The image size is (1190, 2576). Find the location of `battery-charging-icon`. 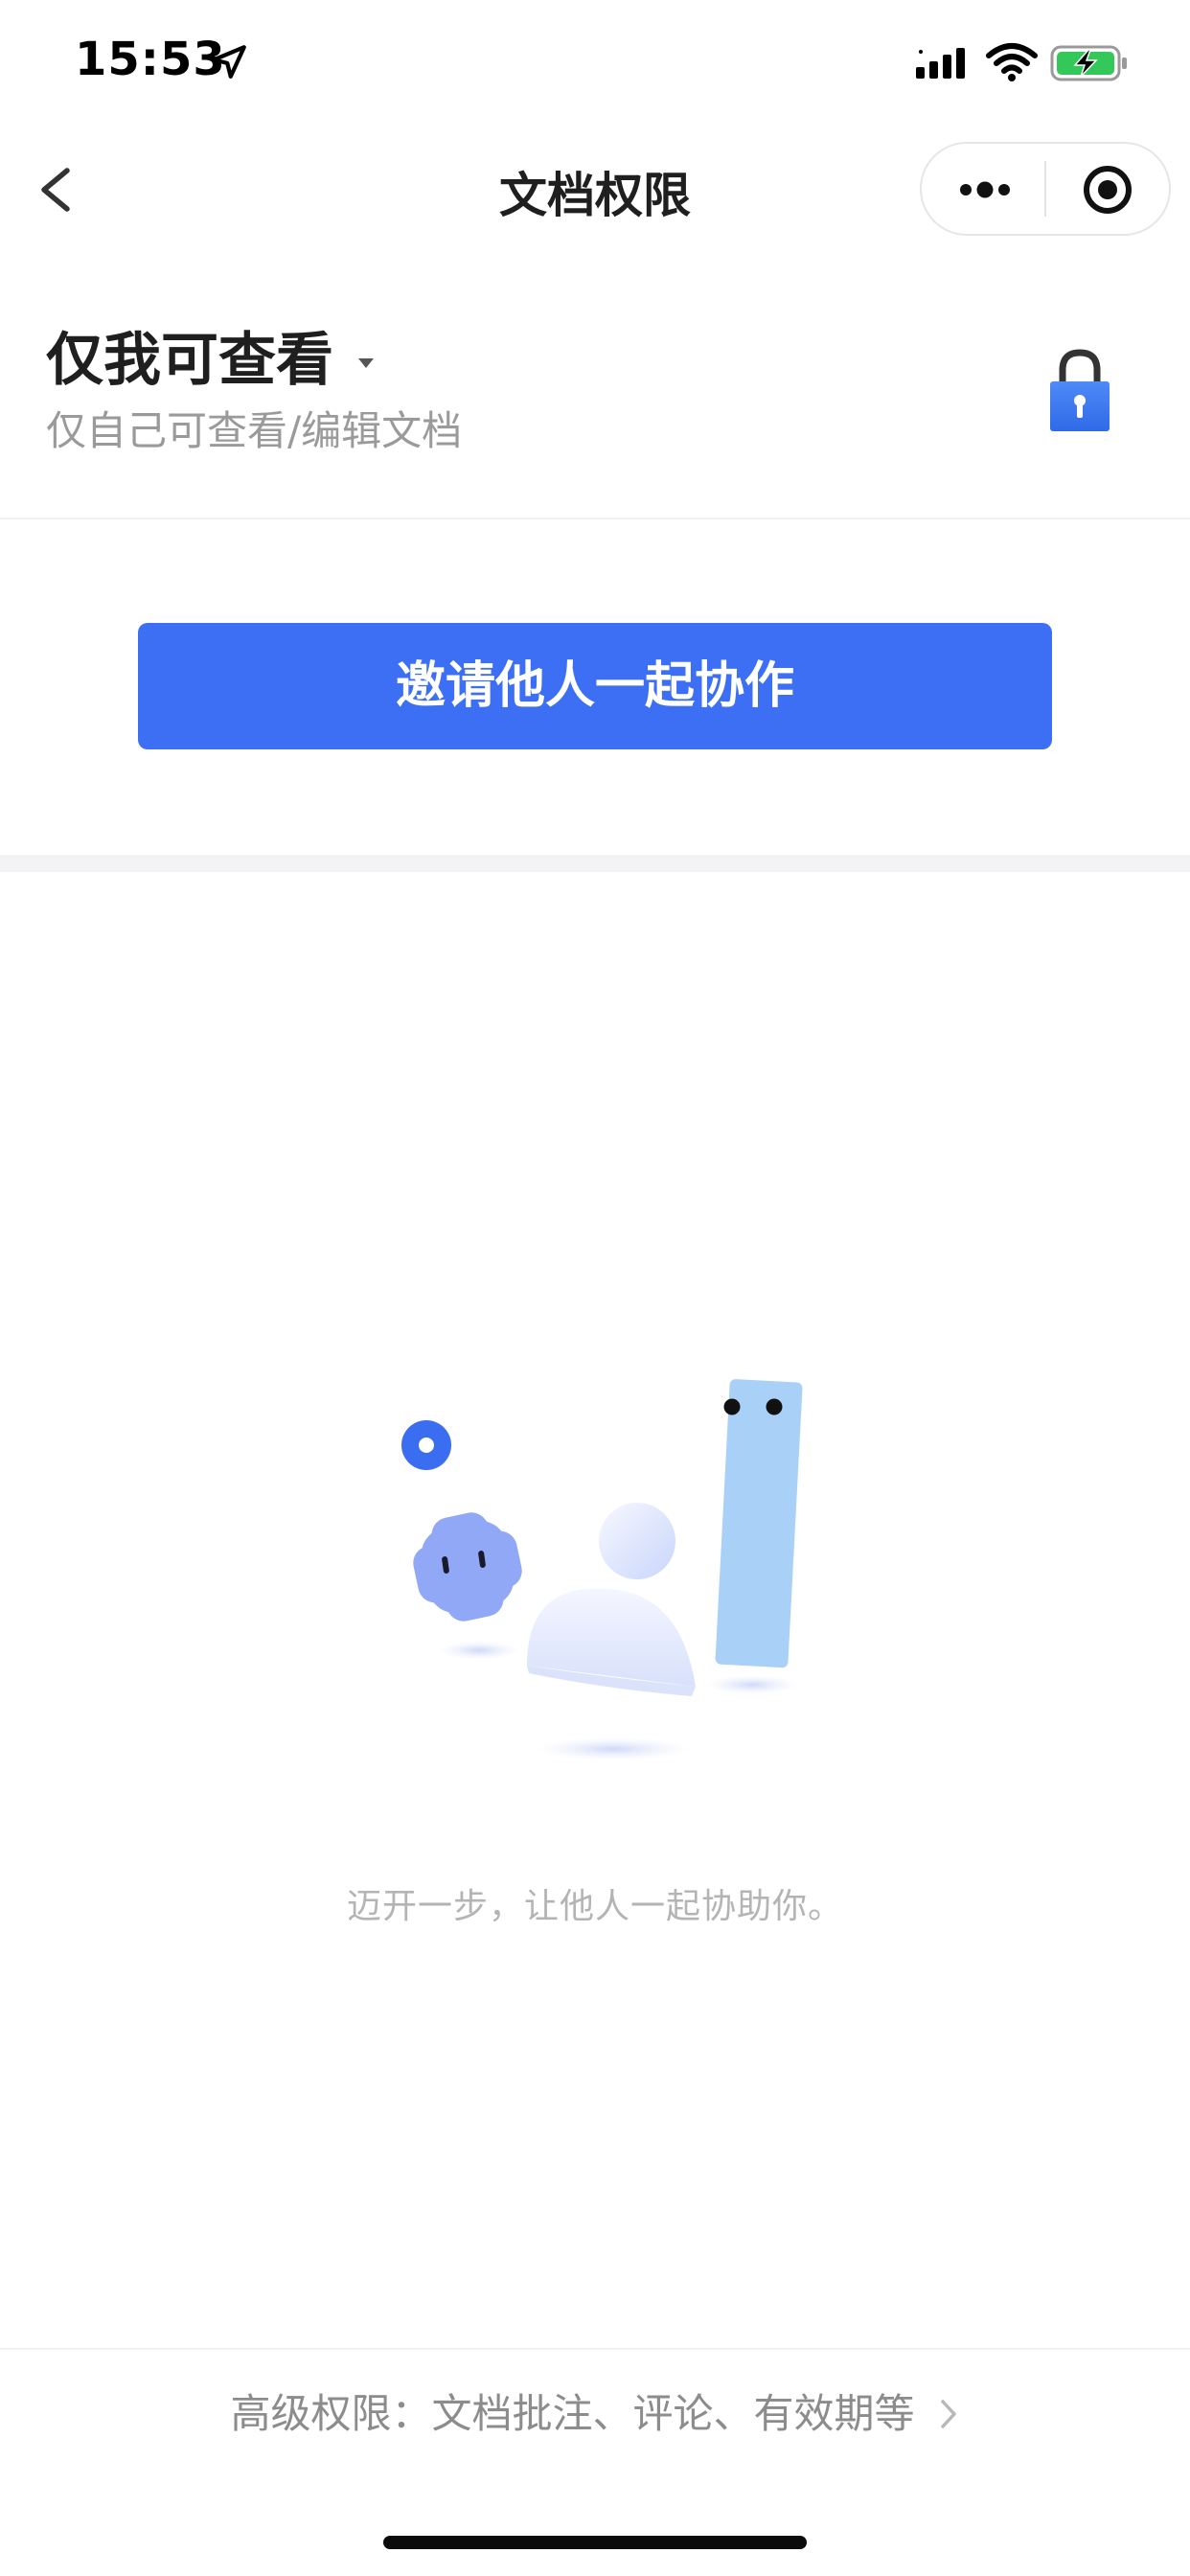

battery-charging-icon is located at coordinates (1089, 63).